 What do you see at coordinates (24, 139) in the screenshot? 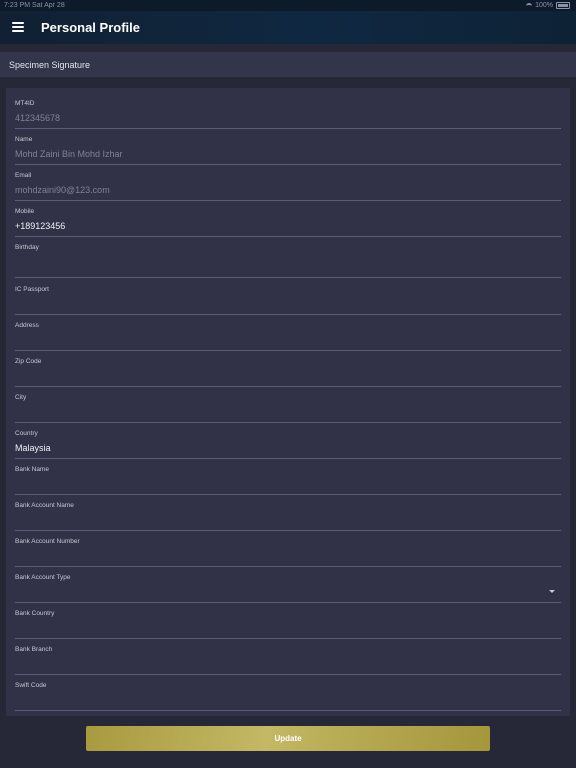
I see `field-label: Name` at bounding box center [24, 139].